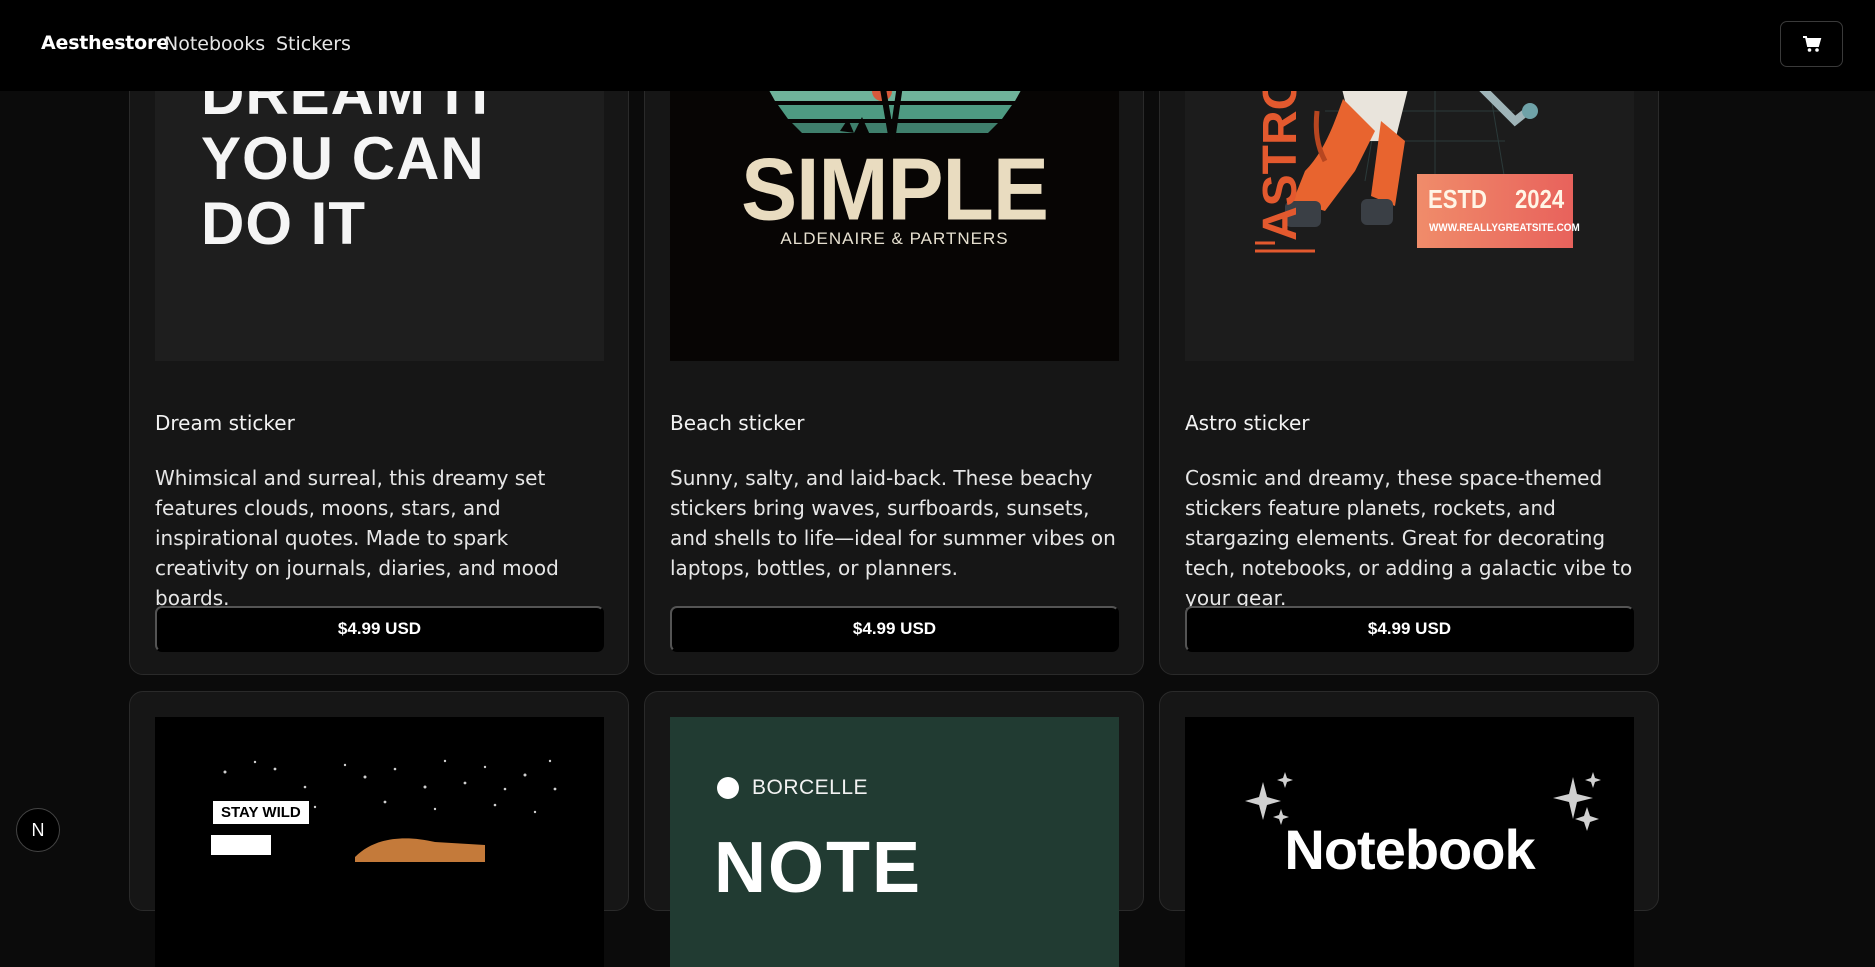  I want to click on product-card-note: BORCELLE NOTE, so click(894, 829).